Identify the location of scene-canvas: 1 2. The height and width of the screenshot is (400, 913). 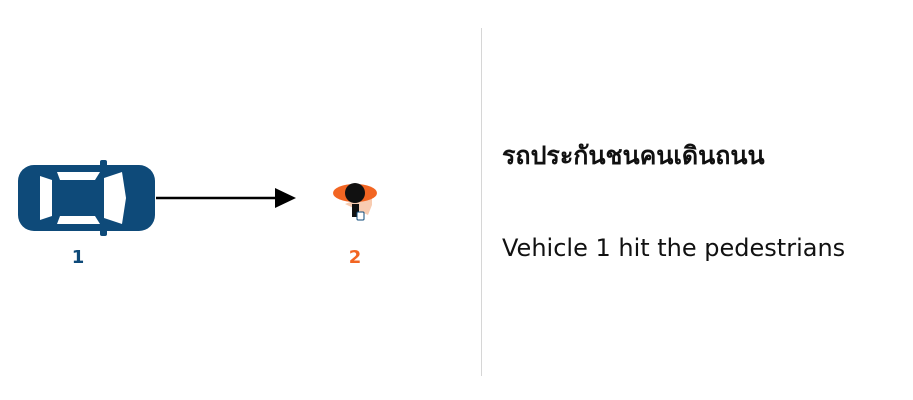
(197, 214).